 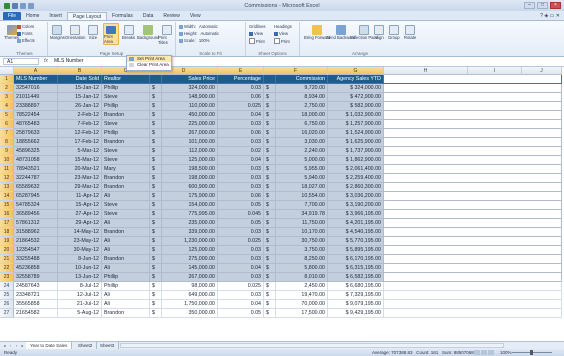 What do you see at coordinates (281, 33) in the screenshot?
I see `headings-view-checkbox: View` at bounding box center [281, 33].